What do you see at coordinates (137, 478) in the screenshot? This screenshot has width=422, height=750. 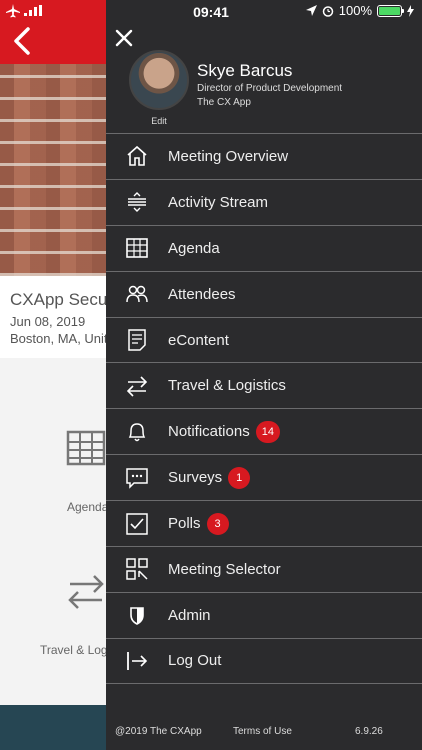 I see `chat-bubble-icon` at bounding box center [137, 478].